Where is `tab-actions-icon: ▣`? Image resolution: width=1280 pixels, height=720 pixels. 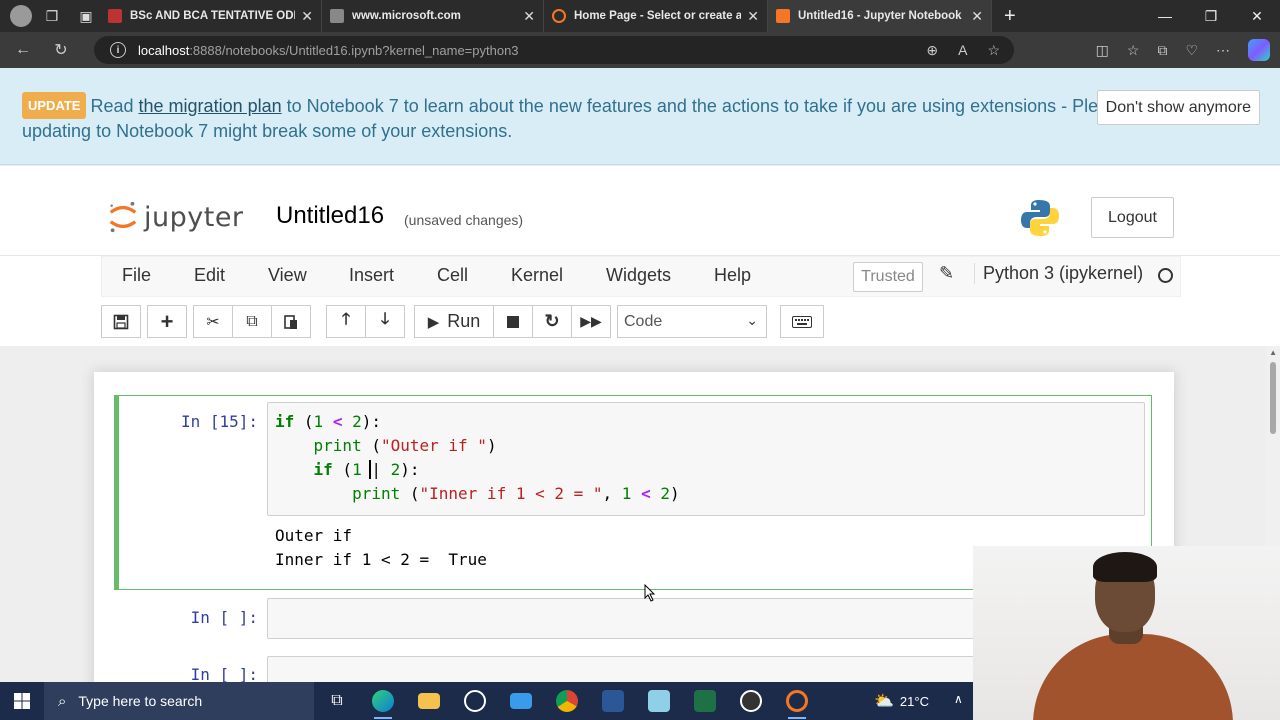
tab-actions-icon: ▣ is located at coordinates (86, 16).